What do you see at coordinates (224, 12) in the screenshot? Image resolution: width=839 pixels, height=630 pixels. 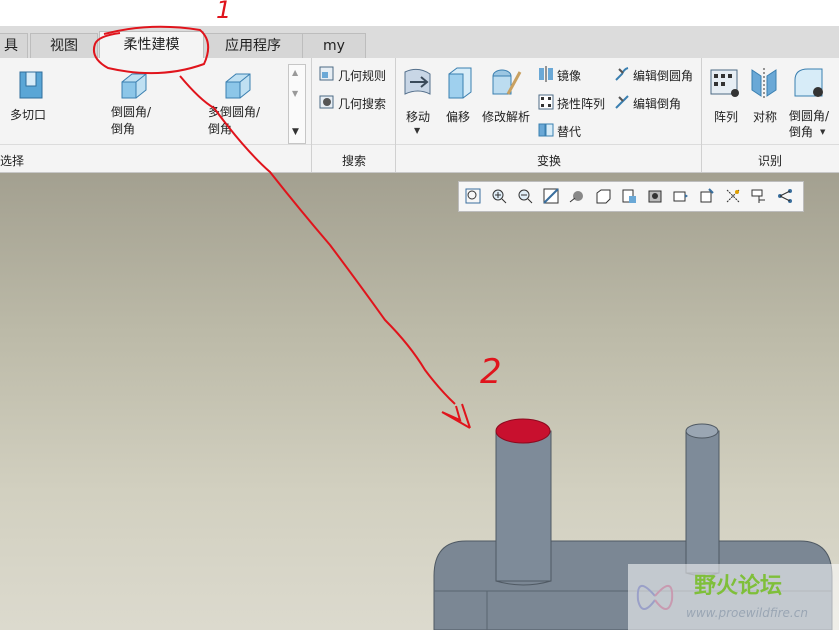 I see `annotation-mark-1: 1` at bounding box center [224, 12].